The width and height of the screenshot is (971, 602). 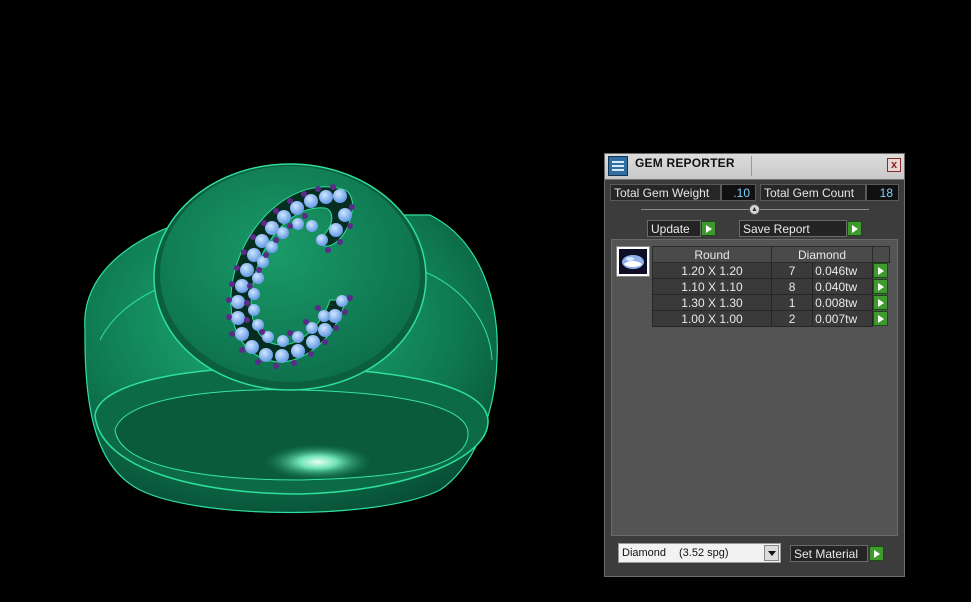 What do you see at coordinates (738, 192) in the screenshot?
I see `total-gem-weight-value: .10` at bounding box center [738, 192].